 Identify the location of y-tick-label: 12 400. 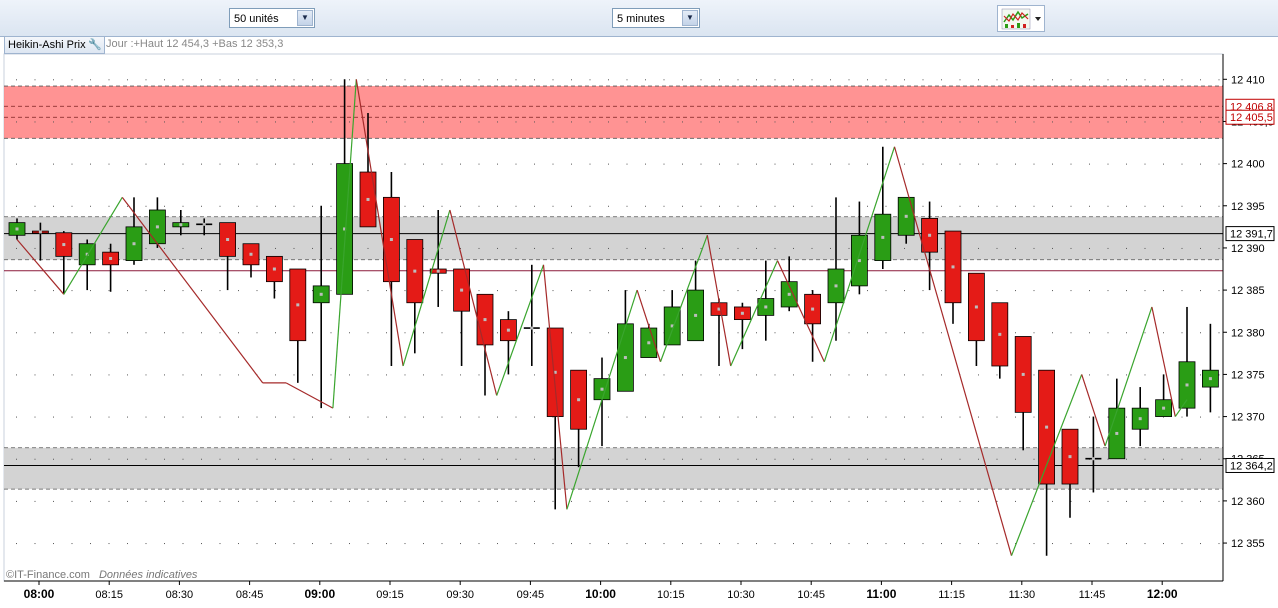
(1248, 165).